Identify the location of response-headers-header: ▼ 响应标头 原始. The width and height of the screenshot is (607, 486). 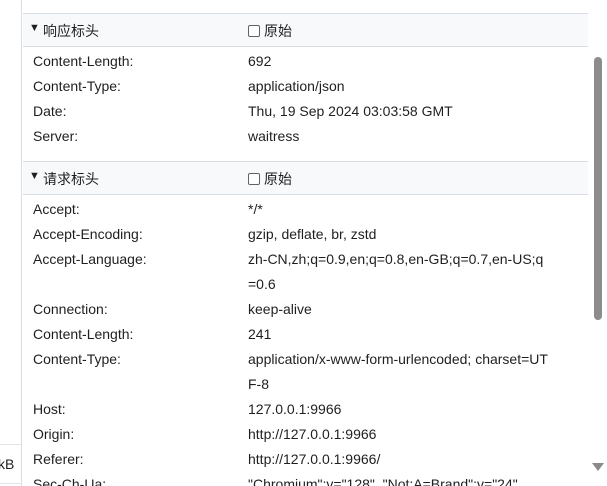
(305, 30).